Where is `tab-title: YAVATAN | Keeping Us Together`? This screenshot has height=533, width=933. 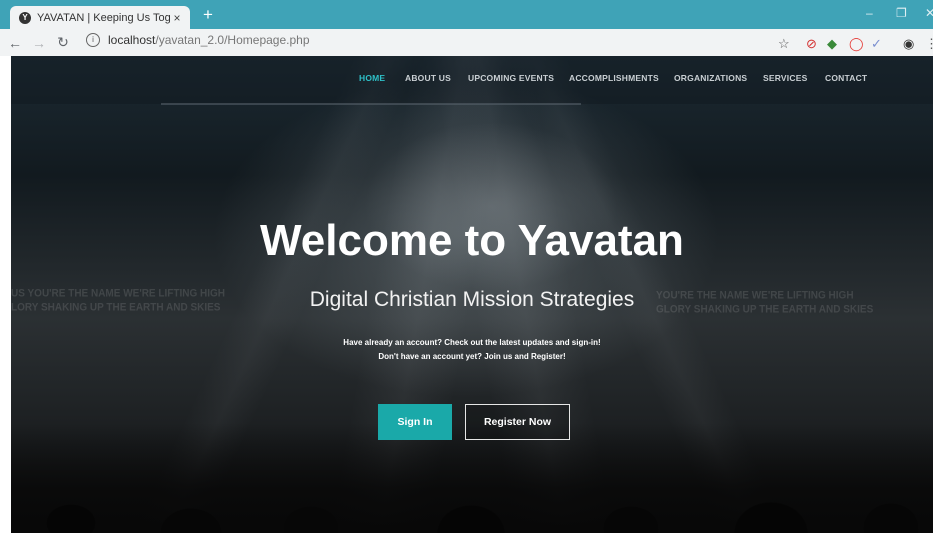 tab-title: YAVATAN | Keeping Us Together is located at coordinates (103, 17).